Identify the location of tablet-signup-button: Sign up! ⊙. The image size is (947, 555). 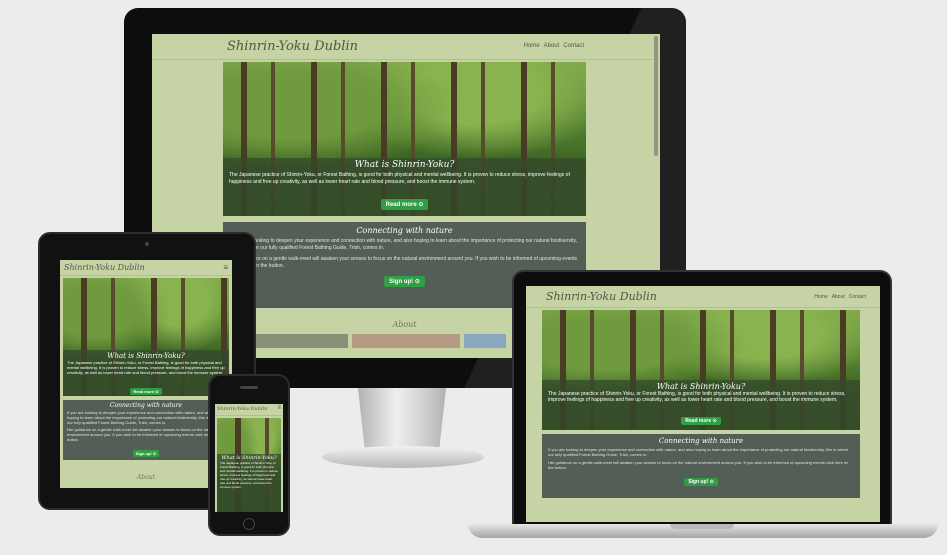
(146, 453).